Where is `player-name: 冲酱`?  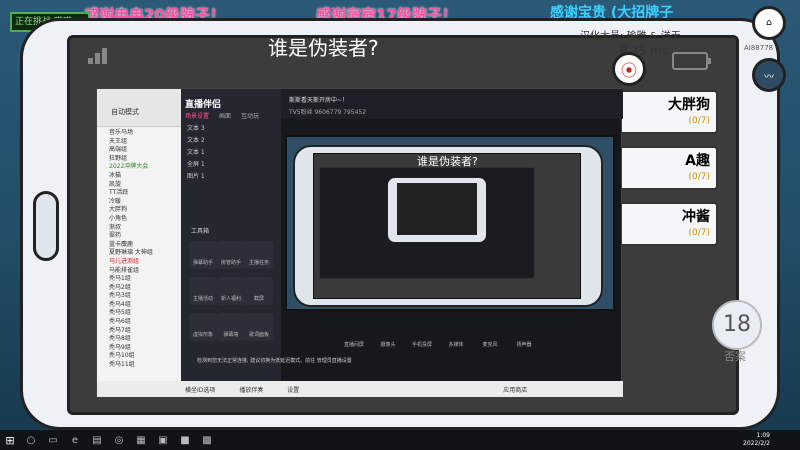
player-name: 冲酱 is located at coordinates (696, 217).